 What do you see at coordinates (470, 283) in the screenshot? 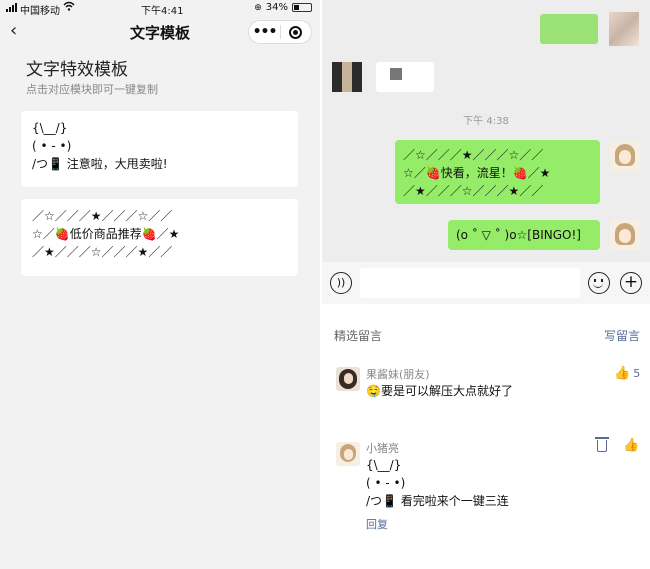
I see `message-input` at bounding box center [470, 283].